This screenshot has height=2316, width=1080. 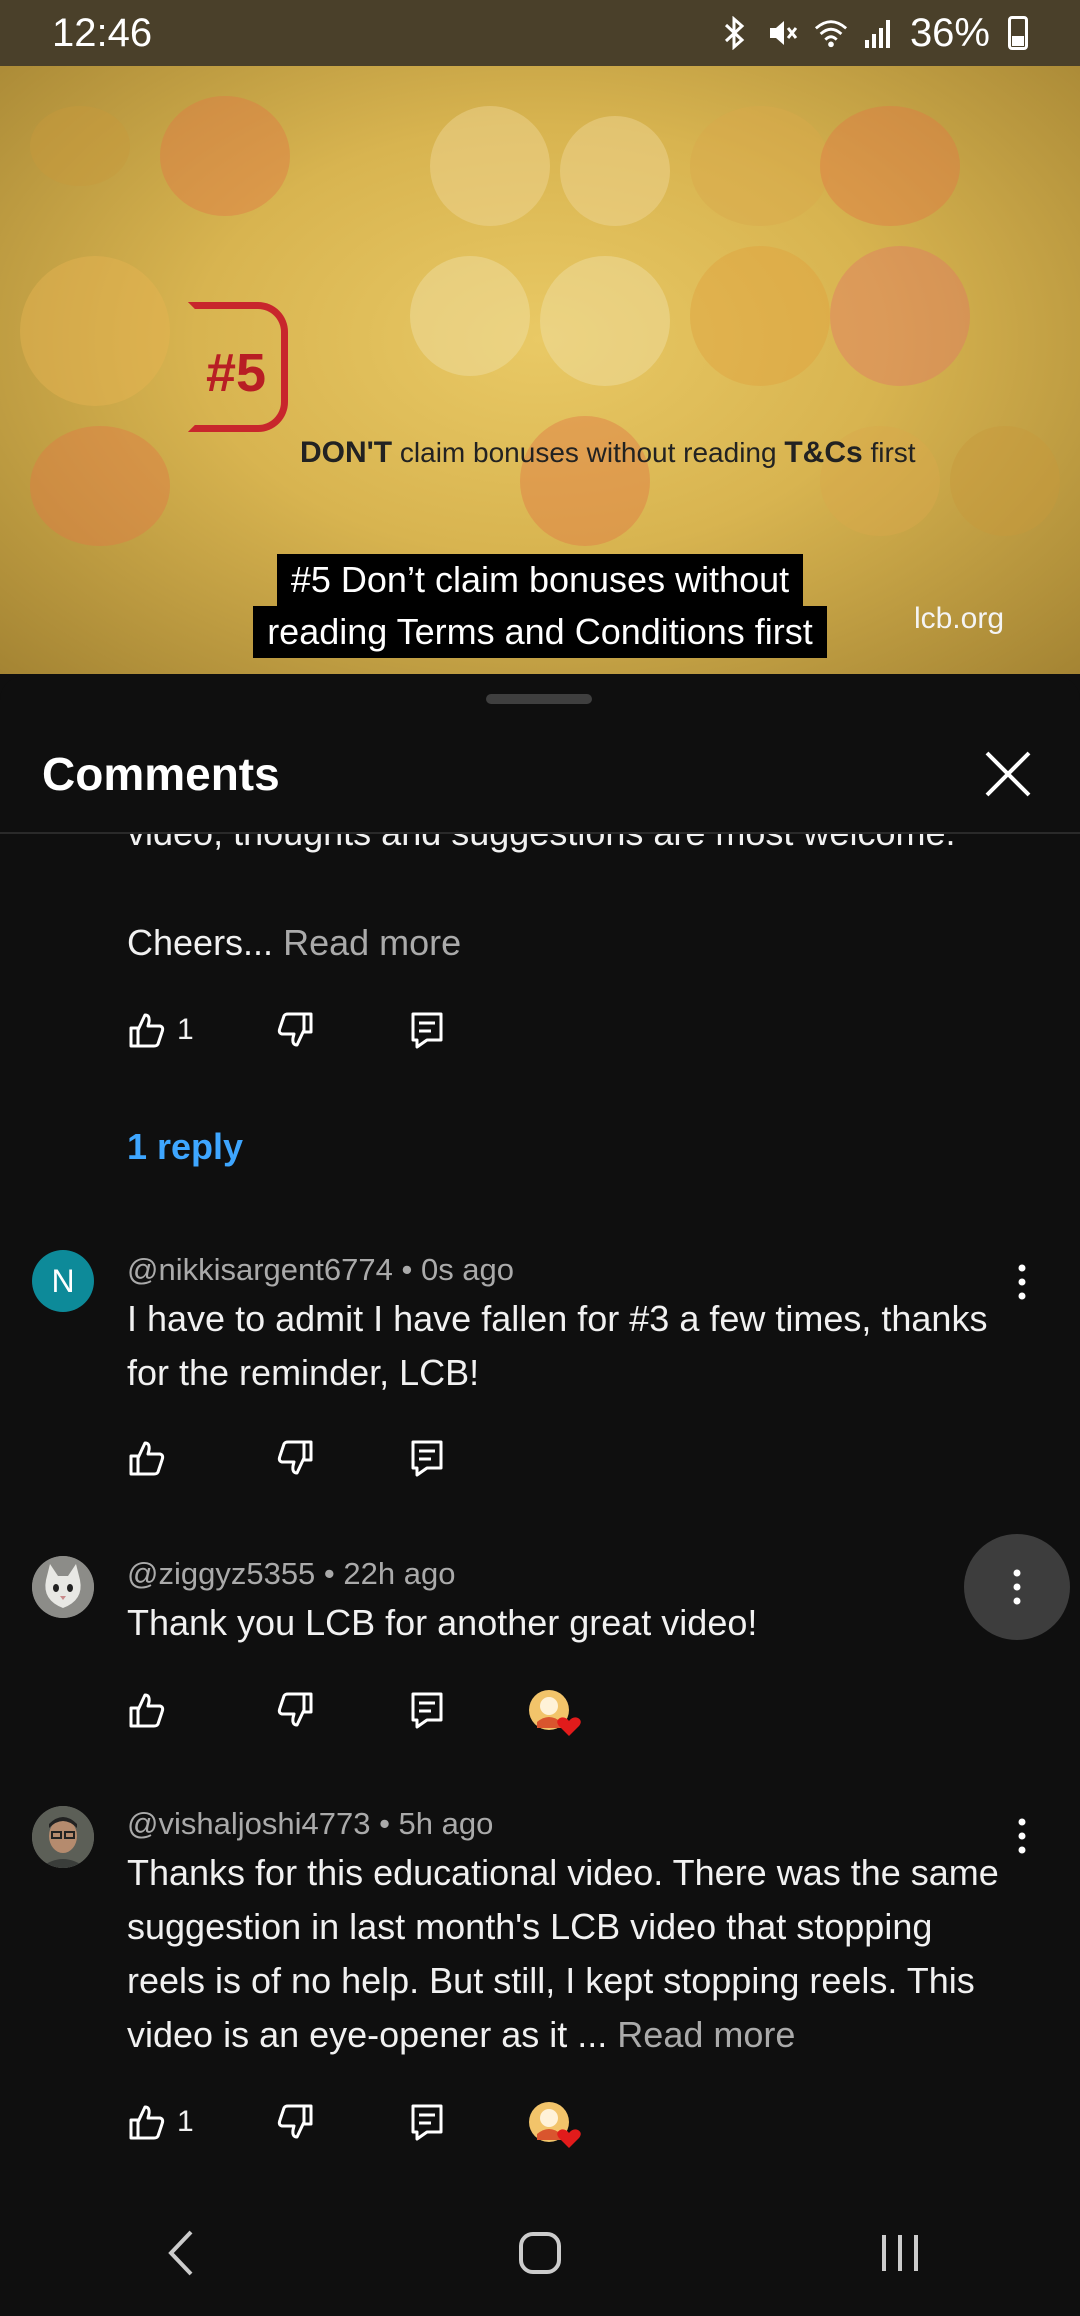 What do you see at coordinates (783, 33) in the screenshot?
I see `mute-icon` at bounding box center [783, 33].